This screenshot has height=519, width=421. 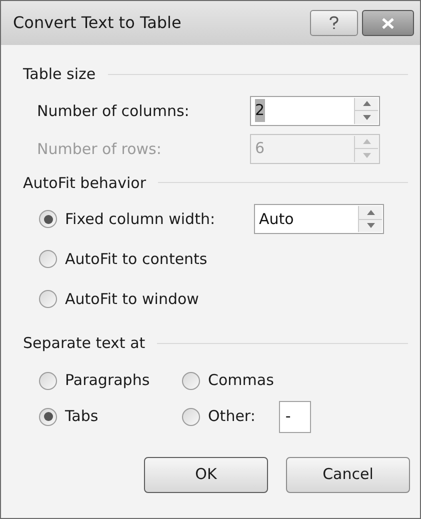 What do you see at coordinates (84, 343) in the screenshot?
I see `group-heading: Separate text at` at bounding box center [84, 343].